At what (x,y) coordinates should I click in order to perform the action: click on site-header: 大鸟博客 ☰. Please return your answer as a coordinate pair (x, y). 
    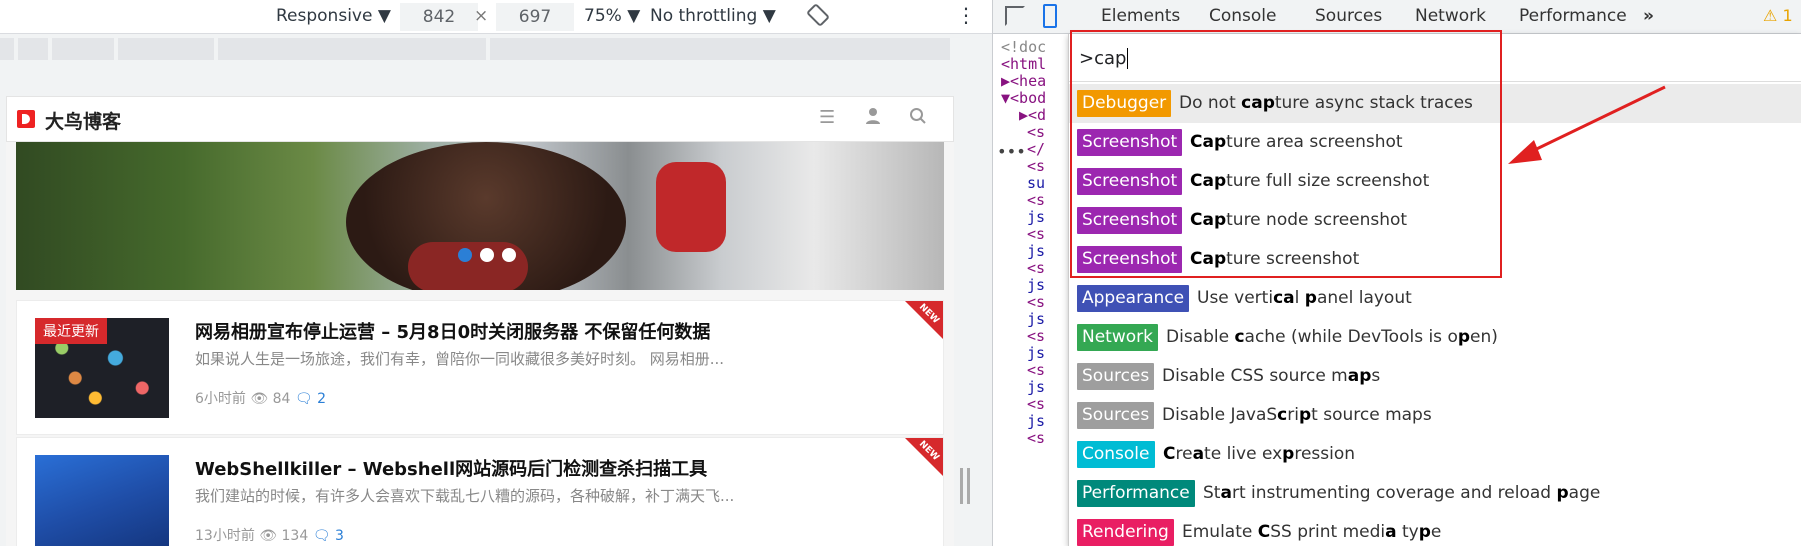
    Looking at the image, I should click on (480, 119).